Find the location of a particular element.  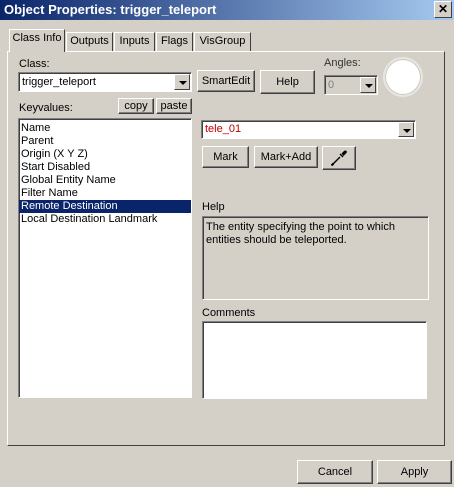

tab-label: VisGroup is located at coordinates (222, 41).